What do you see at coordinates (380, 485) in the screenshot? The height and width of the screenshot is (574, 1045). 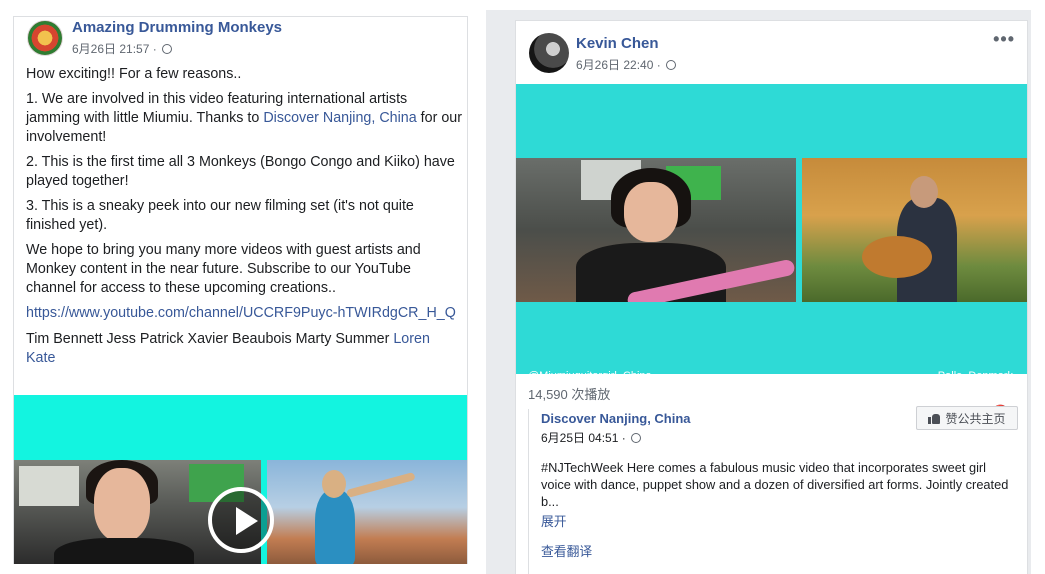 I see `dancer-arm` at bounding box center [380, 485].